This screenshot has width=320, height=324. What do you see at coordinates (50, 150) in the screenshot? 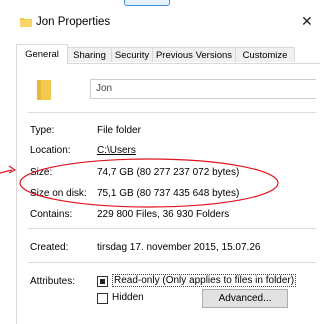
I see `location-label: Location:` at bounding box center [50, 150].